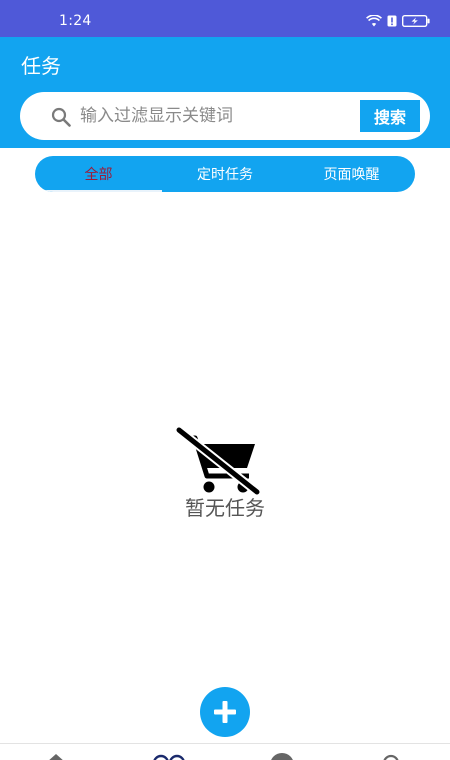 The width and height of the screenshot is (450, 760). I want to click on plus-icon, so click(225, 712).